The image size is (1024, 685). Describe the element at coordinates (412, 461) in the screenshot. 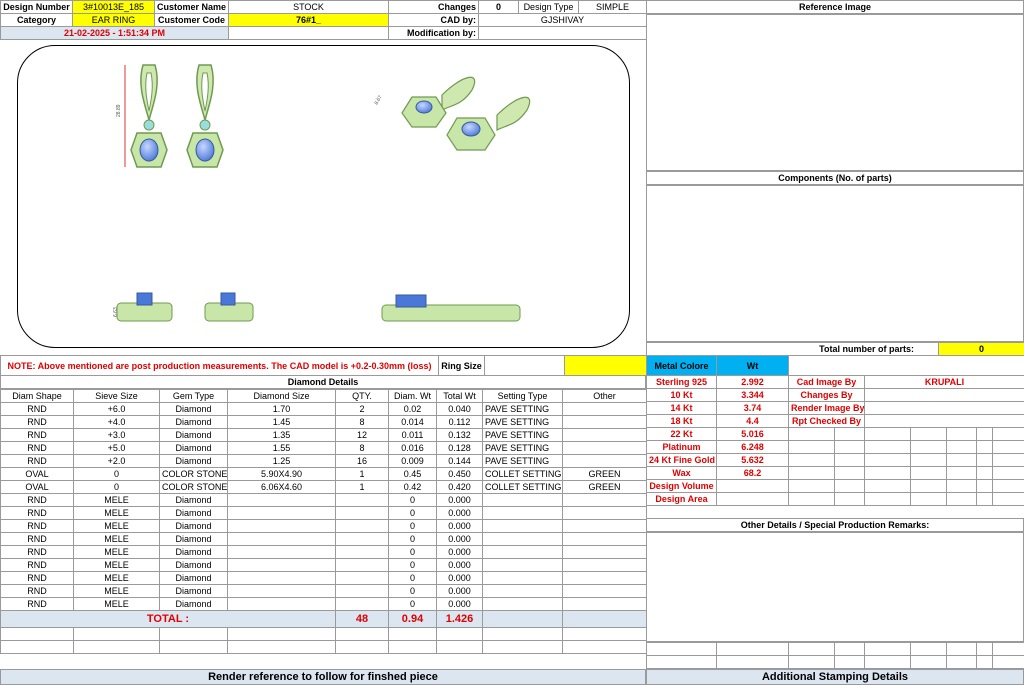

I see `diamond-cell: 0.009` at that location.